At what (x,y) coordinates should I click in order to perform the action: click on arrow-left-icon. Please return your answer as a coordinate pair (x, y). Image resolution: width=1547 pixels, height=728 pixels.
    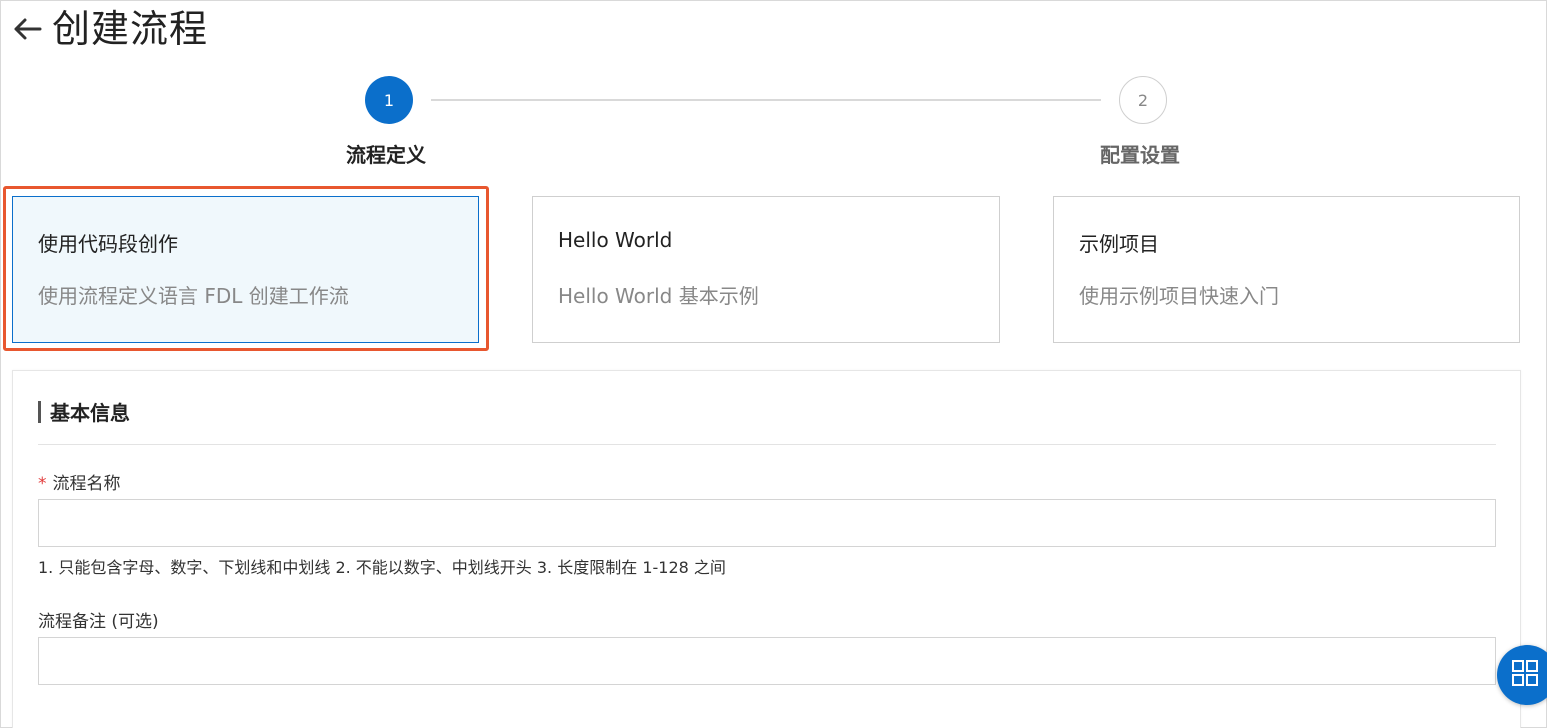
    Looking at the image, I should click on (27, 29).